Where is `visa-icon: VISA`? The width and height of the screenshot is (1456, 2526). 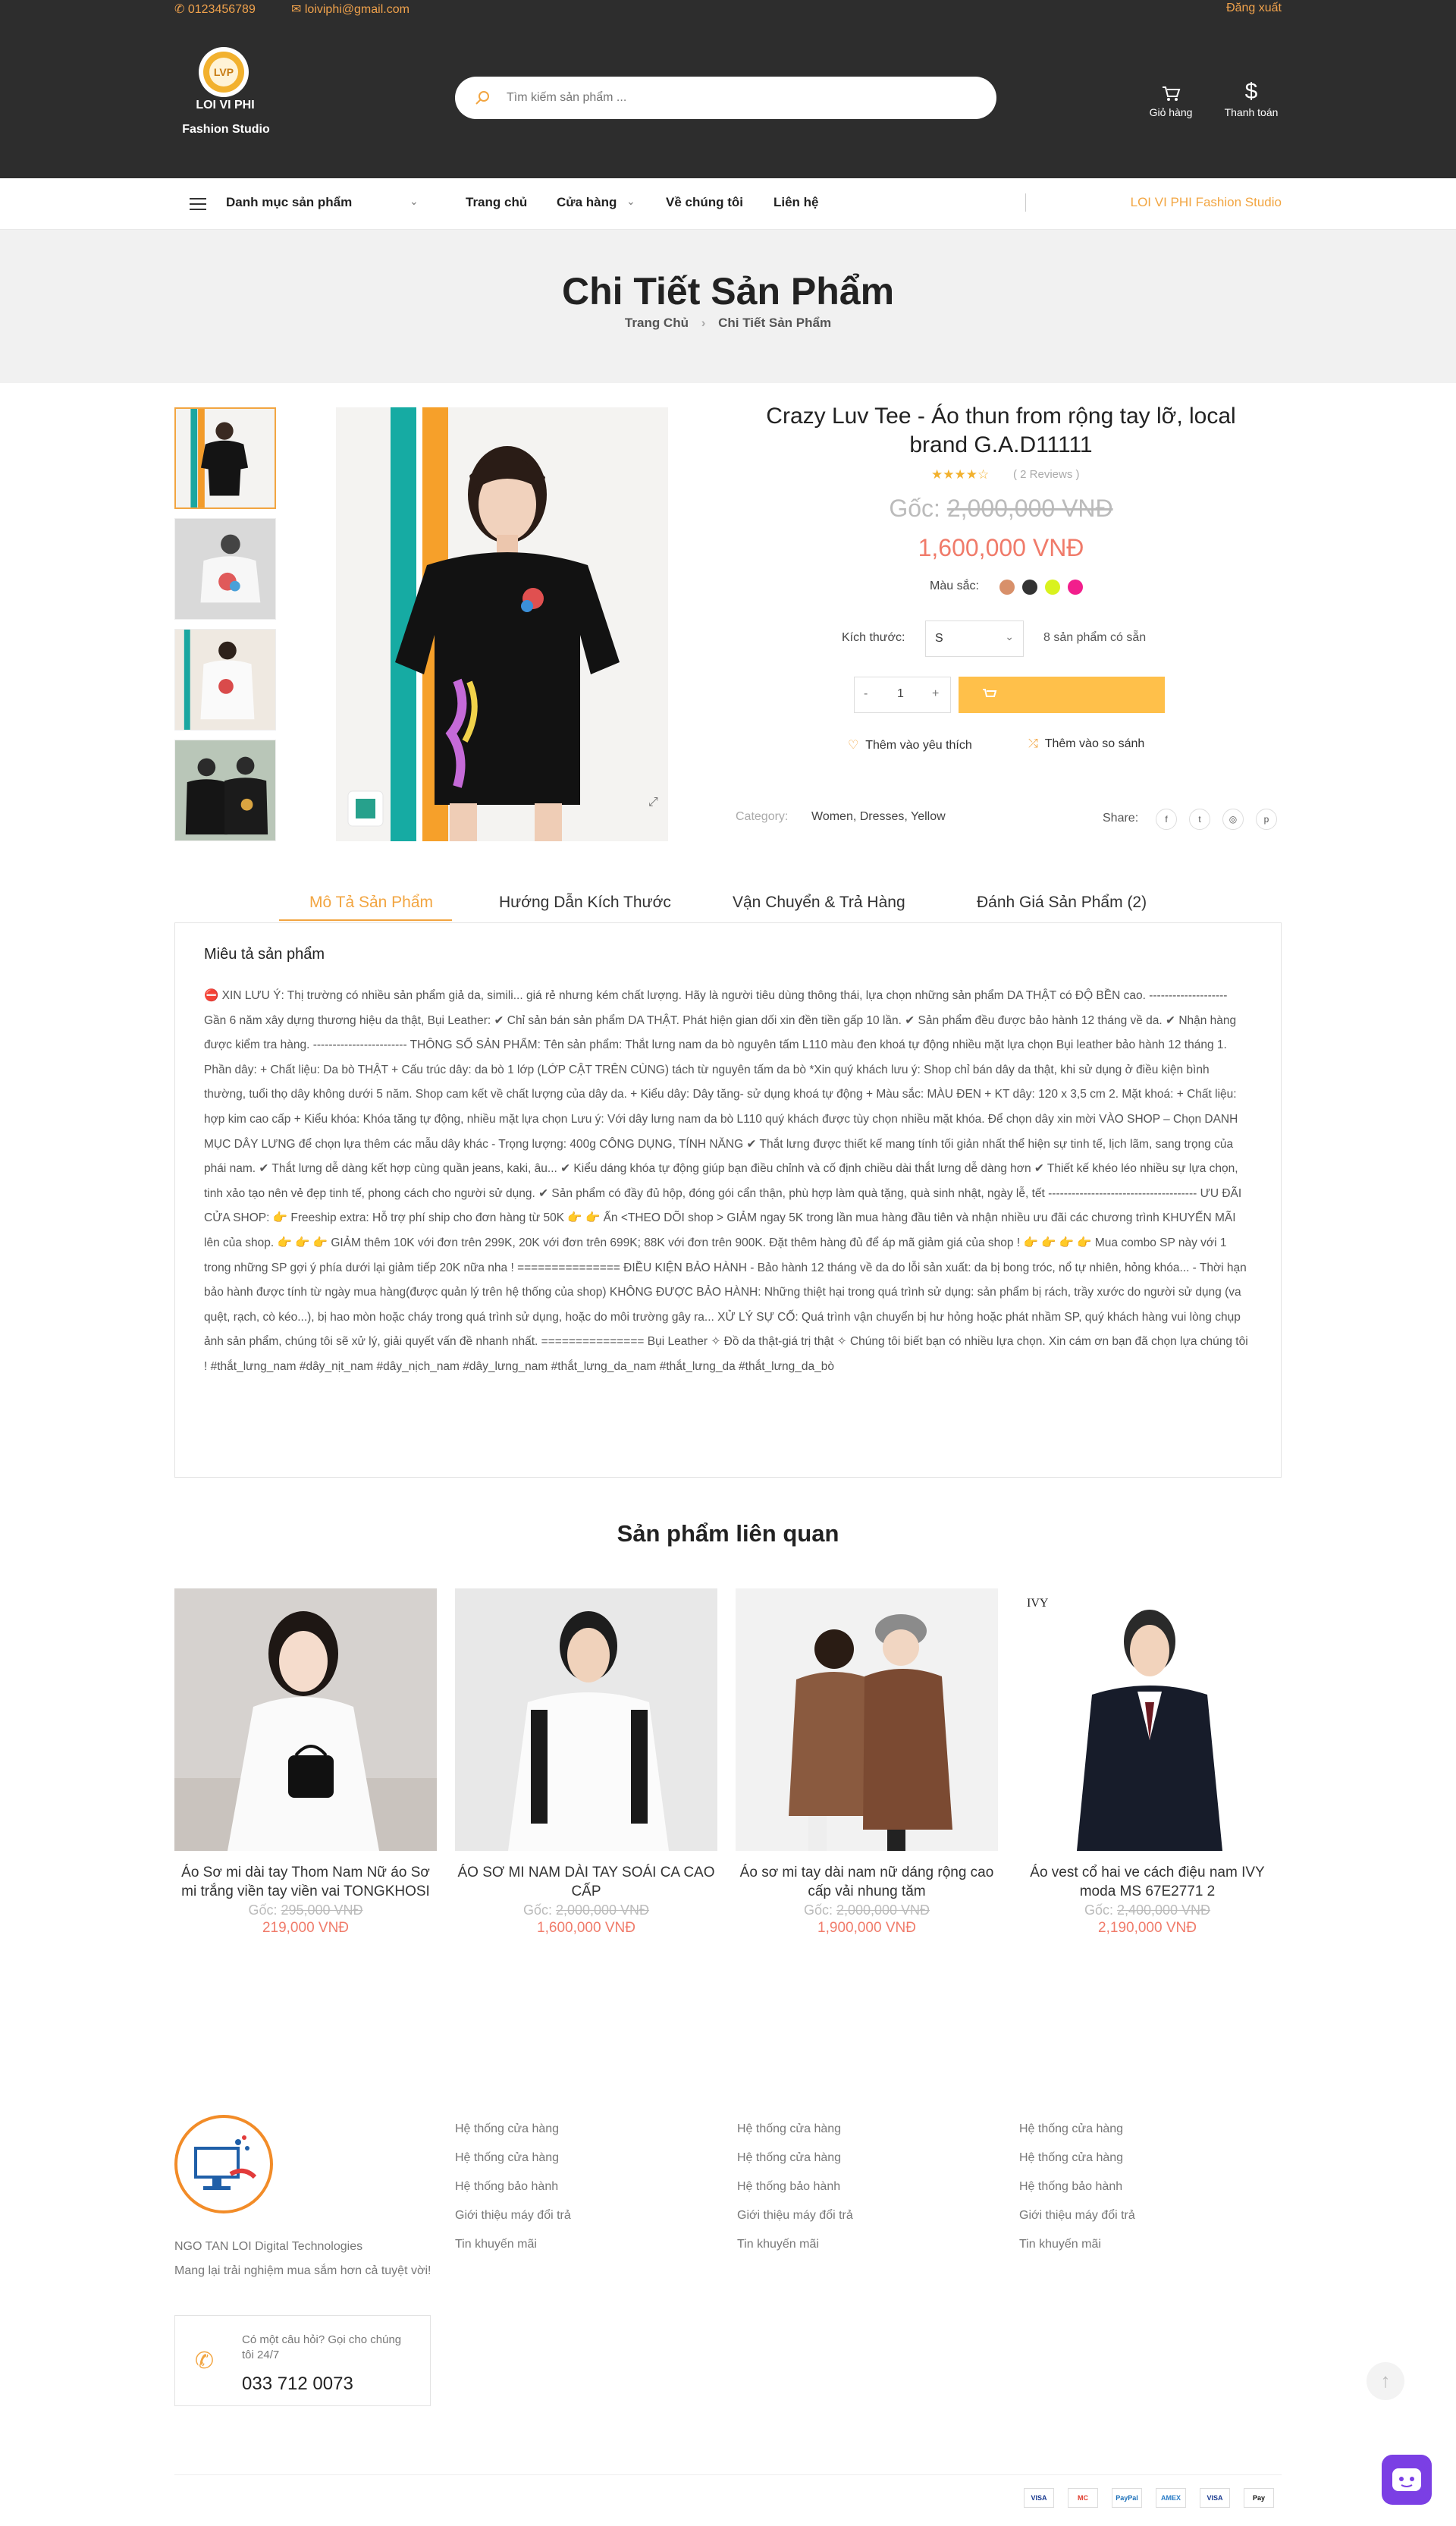 visa-icon: VISA is located at coordinates (1039, 2498).